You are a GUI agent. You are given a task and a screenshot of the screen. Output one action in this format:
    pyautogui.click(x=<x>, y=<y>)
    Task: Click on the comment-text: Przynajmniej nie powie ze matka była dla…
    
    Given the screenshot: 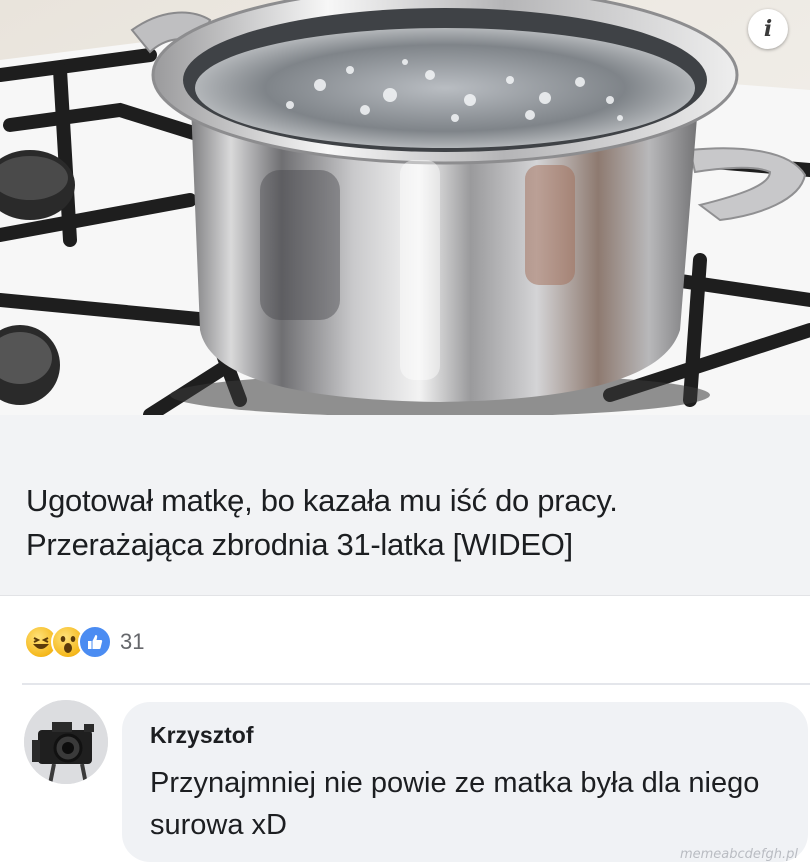 What is the action you would take?
    pyautogui.click(x=455, y=804)
    